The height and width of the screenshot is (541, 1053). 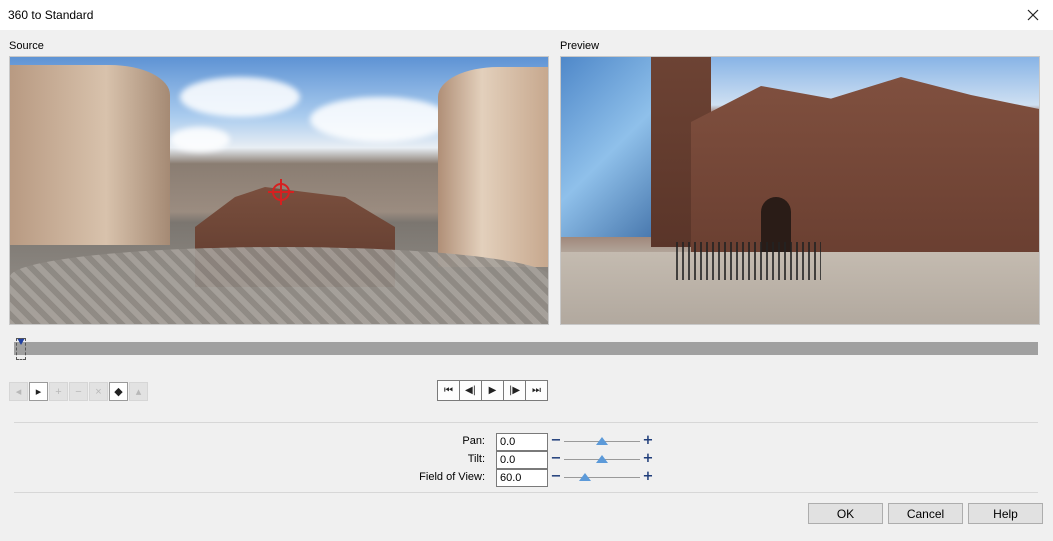 I want to click on keyframe-settings-icon: ◆, so click(x=118, y=392).